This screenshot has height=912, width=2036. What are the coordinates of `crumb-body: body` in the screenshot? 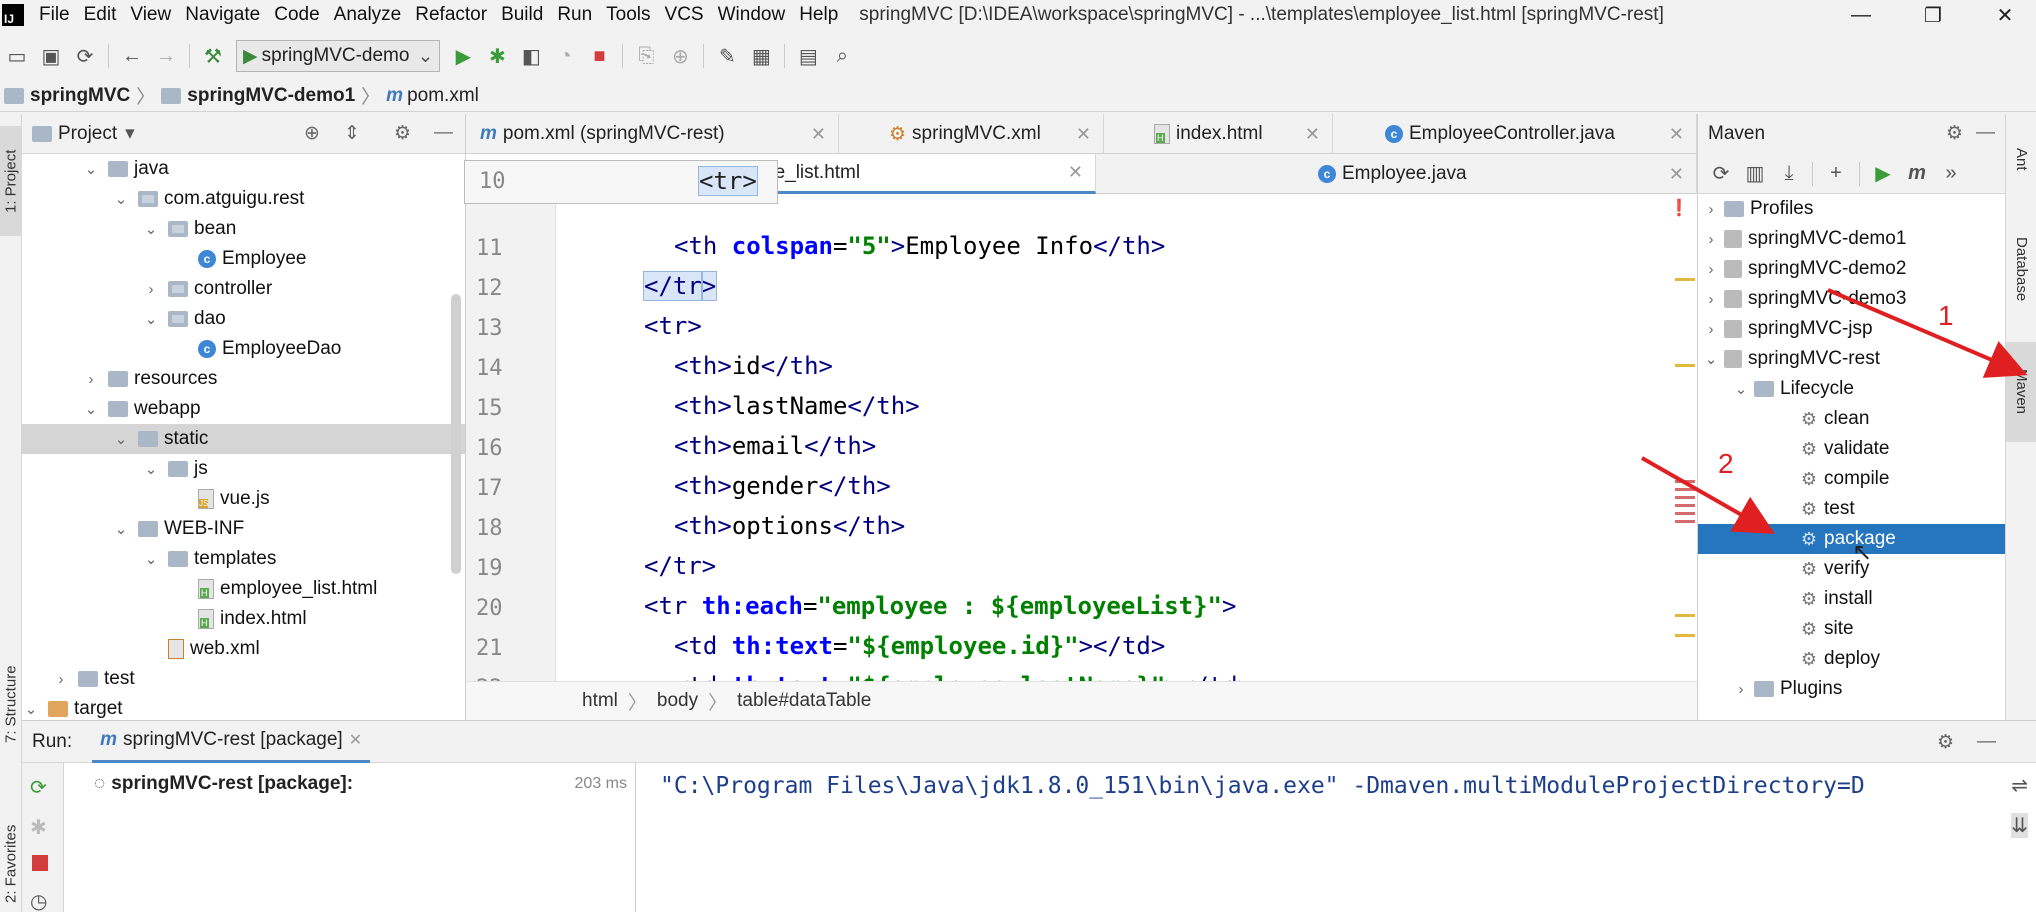 It's located at (677, 701).